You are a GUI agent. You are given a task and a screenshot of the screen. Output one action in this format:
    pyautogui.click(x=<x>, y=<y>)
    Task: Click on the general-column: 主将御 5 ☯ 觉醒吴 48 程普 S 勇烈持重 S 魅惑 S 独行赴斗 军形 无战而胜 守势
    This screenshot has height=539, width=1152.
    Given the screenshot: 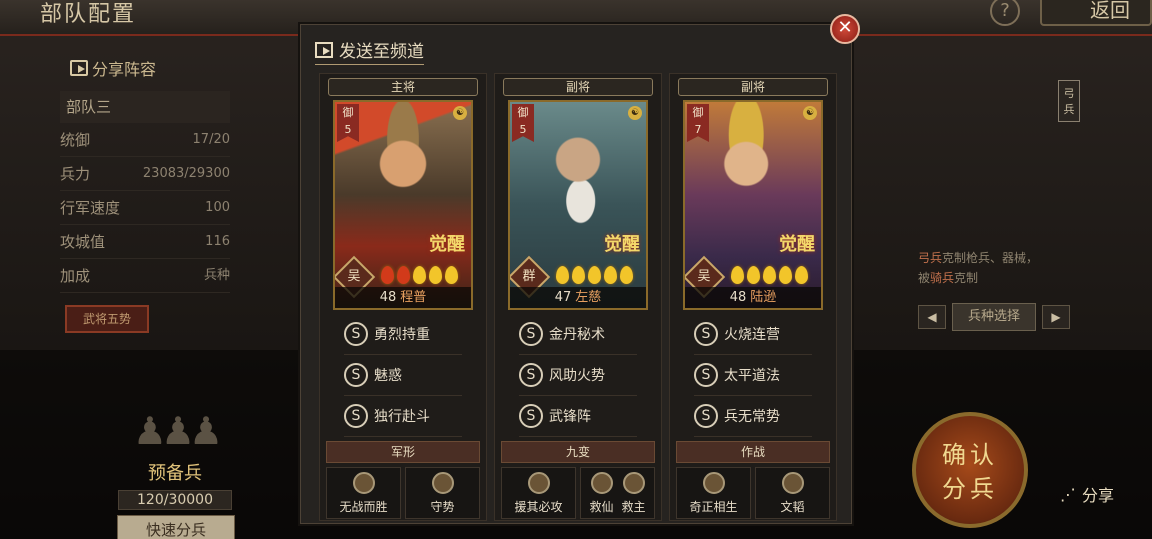 What is the action you would take?
    pyautogui.click(x=403, y=297)
    